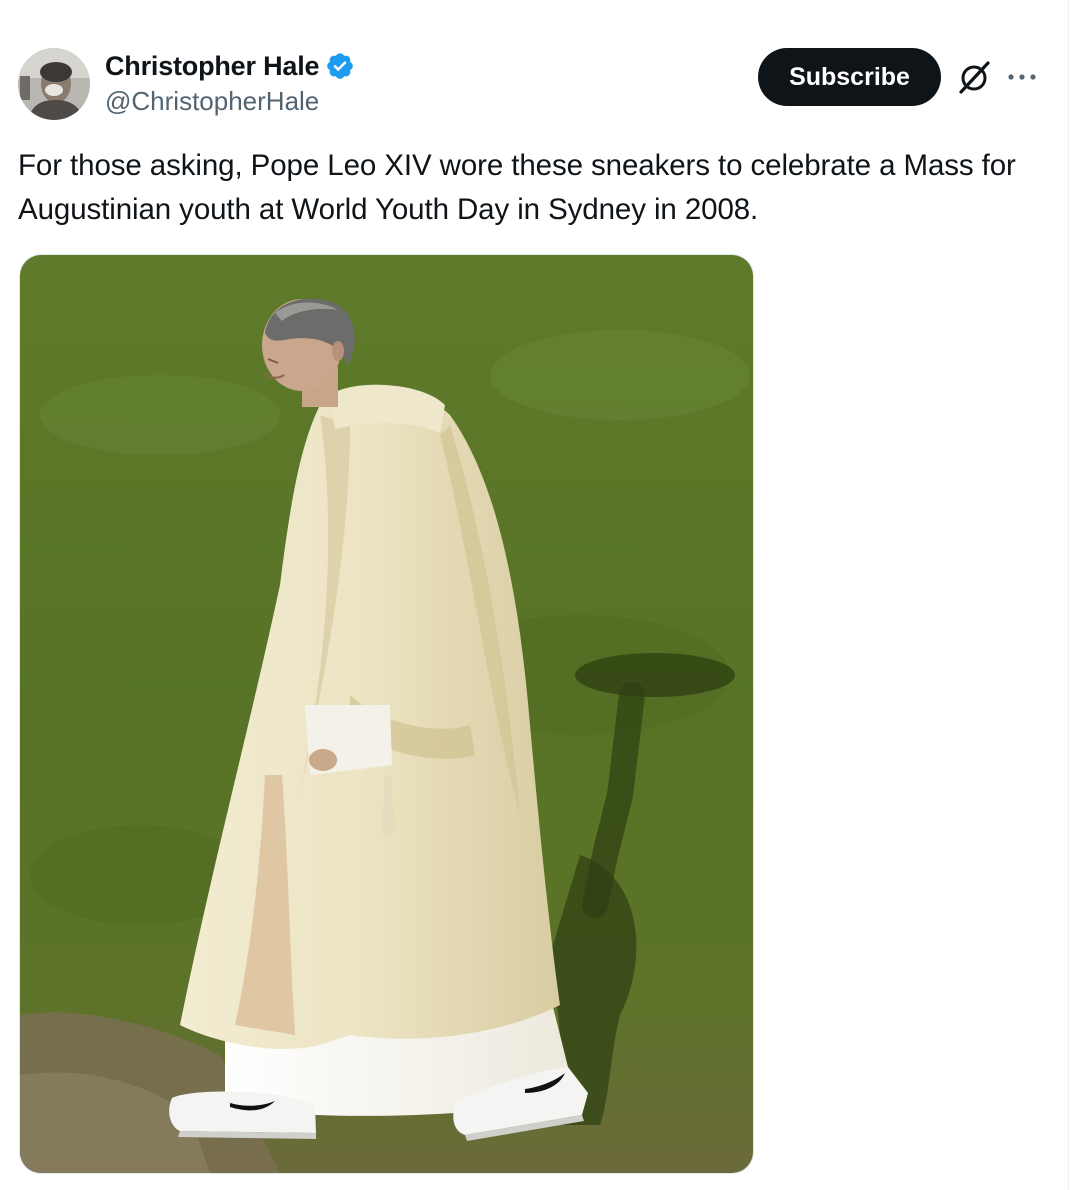 This screenshot has height=1190, width=1074. What do you see at coordinates (340, 66) in the screenshot?
I see `verified-badge-icon` at bounding box center [340, 66].